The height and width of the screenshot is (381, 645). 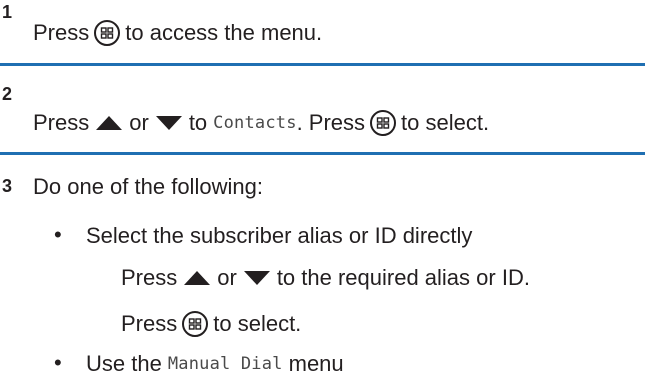 What do you see at coordinates (7, 94) in the screenshot?
I see `step-2-number: 2` at bounding box center [7, 94].